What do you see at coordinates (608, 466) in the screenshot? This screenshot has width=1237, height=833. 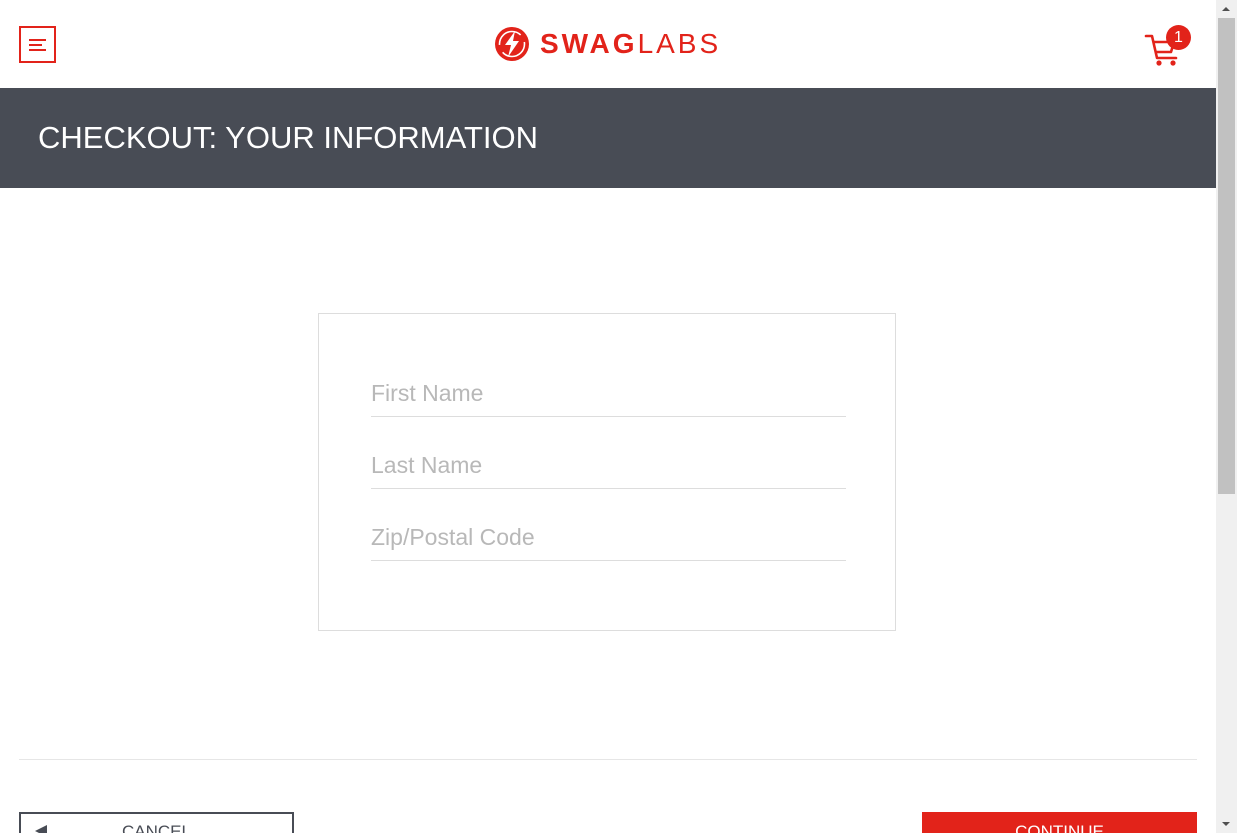 I see `last-name-input` at bounding box center [608, 466].